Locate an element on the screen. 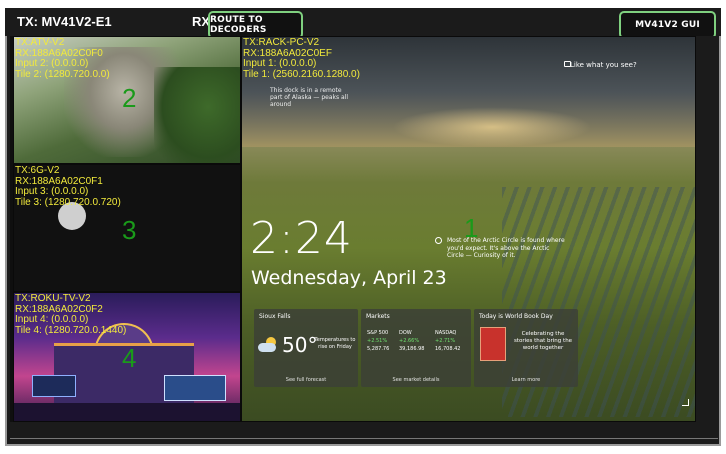  market-value: 5,287.76 is located at coordinates (378, 349).